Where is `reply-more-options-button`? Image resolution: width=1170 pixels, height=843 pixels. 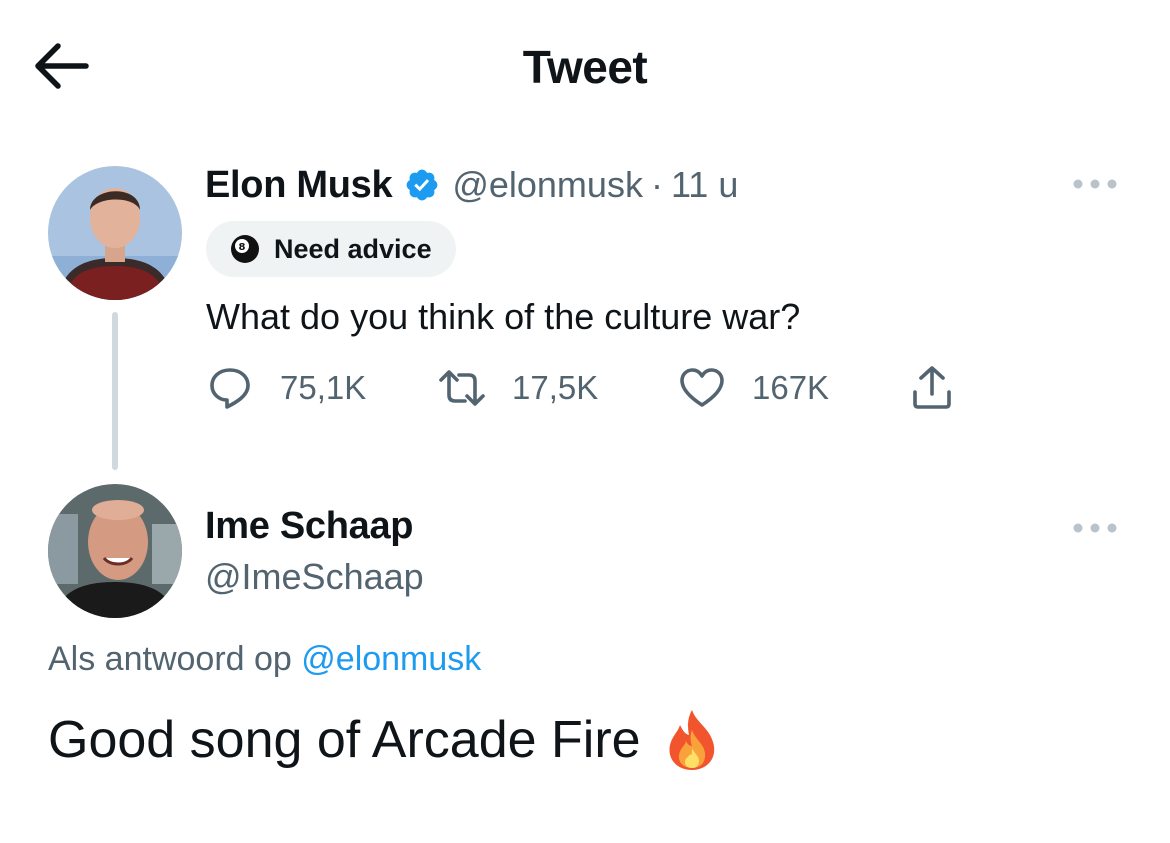
reply-more-options-button is located at coordinates (1095, 528).